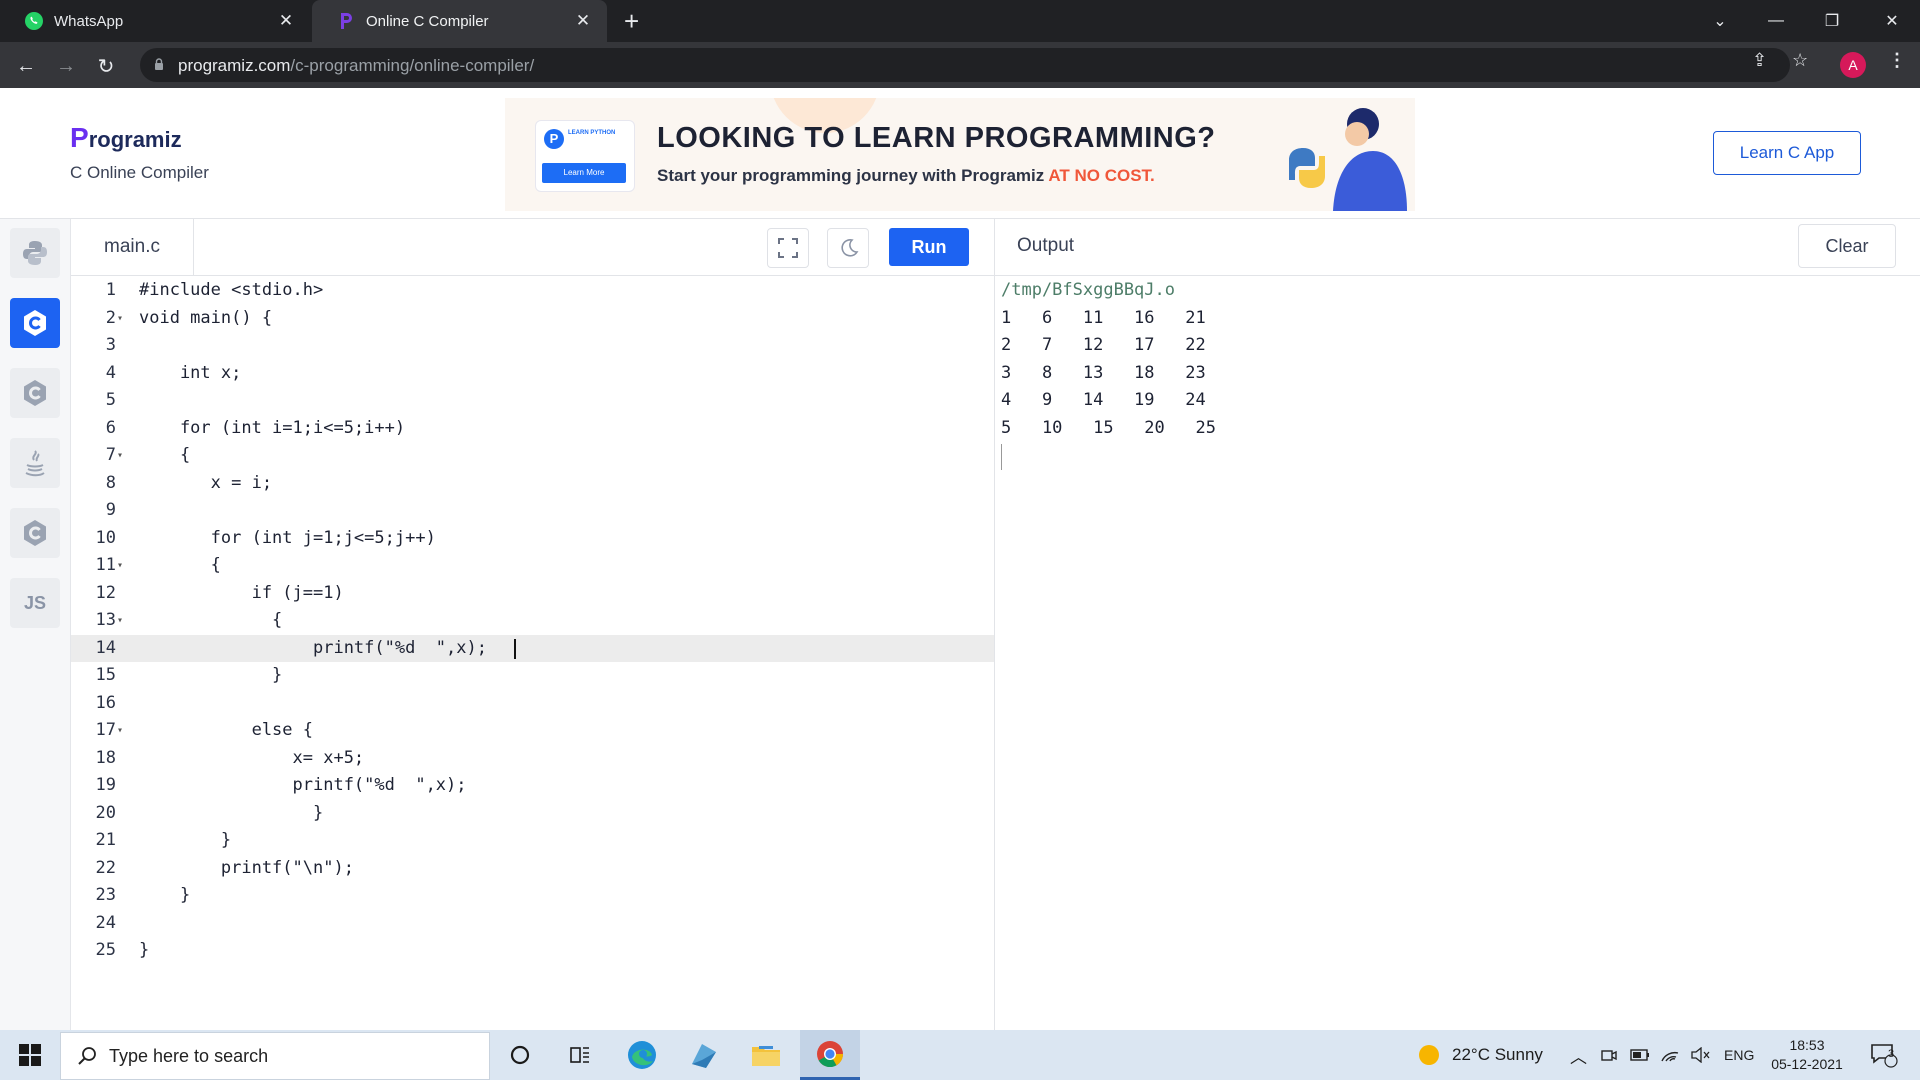 The height and width of the screenshot is (1080, 1920). I want to click on weather-widget: 22°C Sunny, so click(1480, 1055).